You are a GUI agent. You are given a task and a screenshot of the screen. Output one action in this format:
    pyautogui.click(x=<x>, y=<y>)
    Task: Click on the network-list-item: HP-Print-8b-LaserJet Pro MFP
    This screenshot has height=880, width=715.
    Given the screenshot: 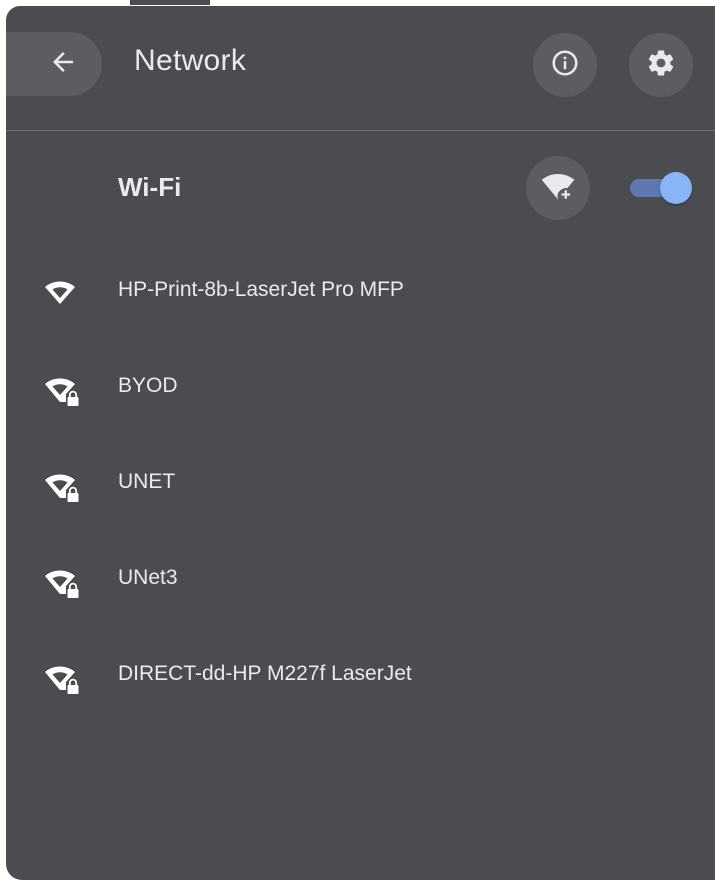 What is the action you would take?
    pyautogui.click(x=360, y=292)
    